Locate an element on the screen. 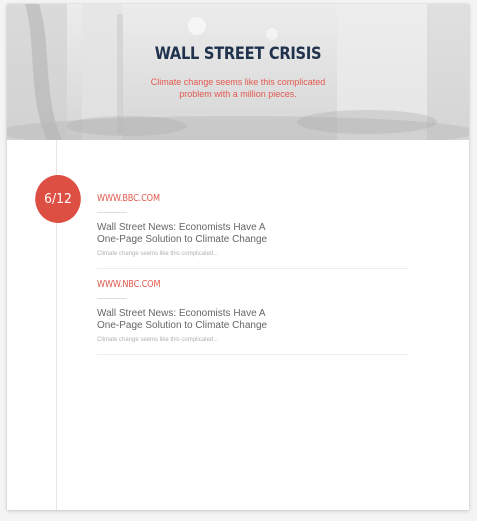 This screenshot has height=521, width=477. hero-title: WALL STREET CRISIS is located at coordinates (238, 54).